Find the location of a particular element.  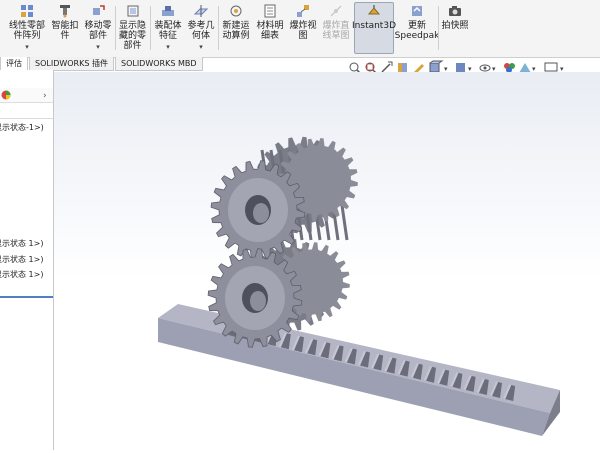

linear-pattern-button: 线性零部 件阵列 ▾ is located at coordinates (27, 28).